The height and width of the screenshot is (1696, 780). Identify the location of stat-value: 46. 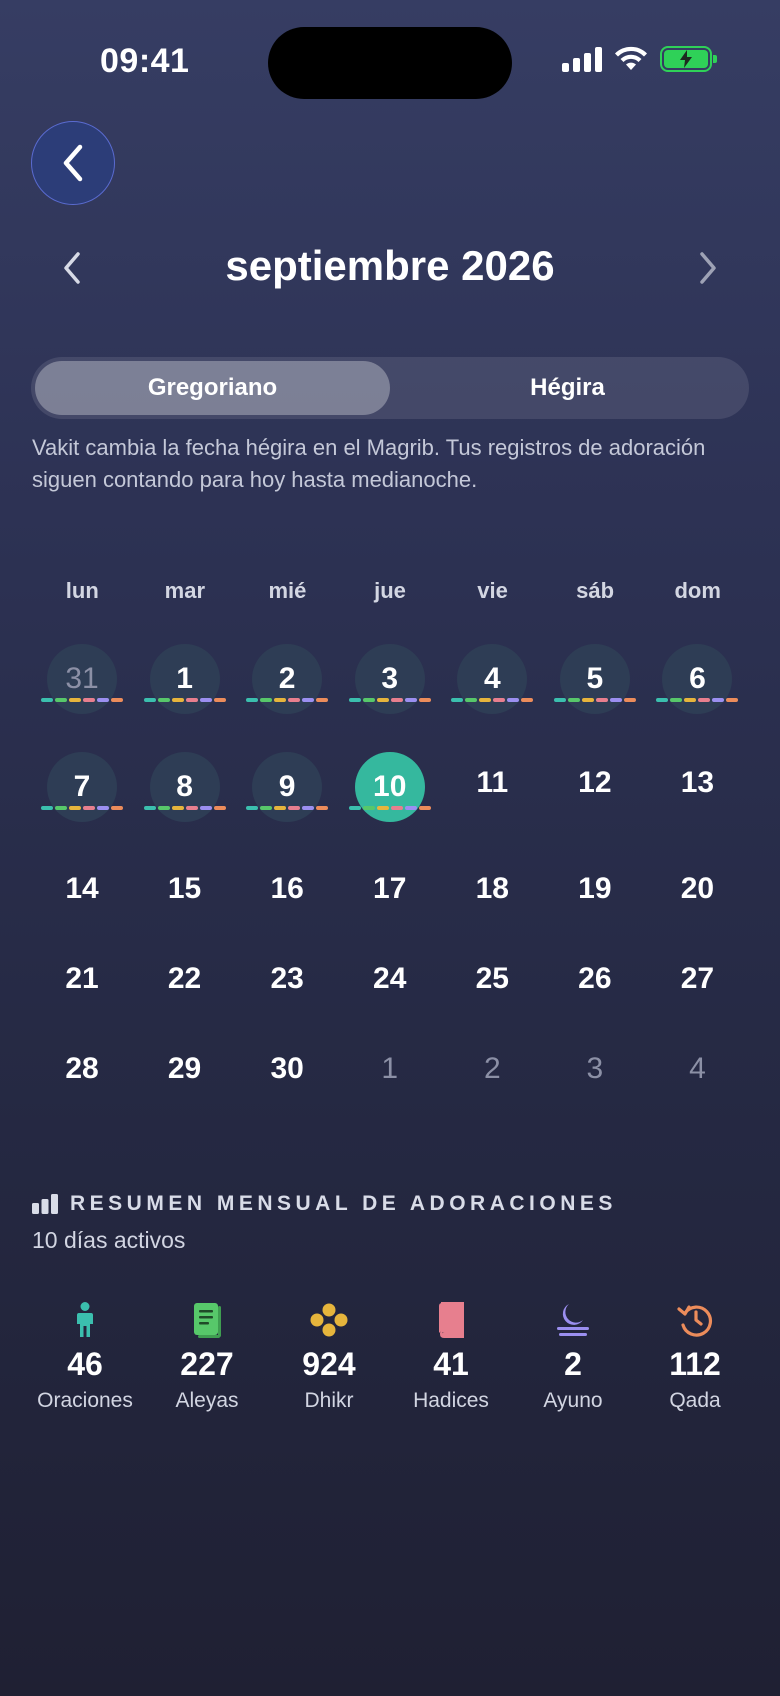
(85, 1364).